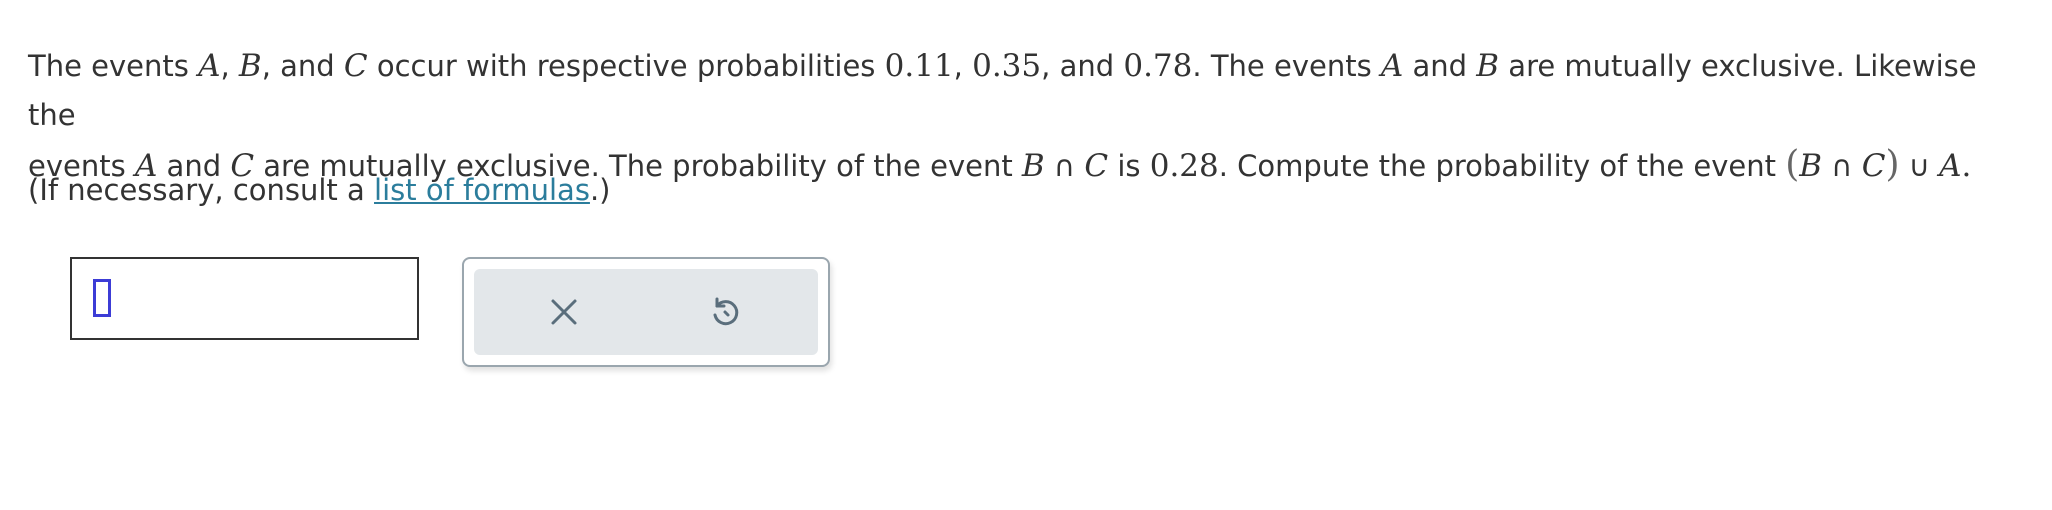 The image size is (2052, 510). Describe the element at coordinates (244, 298) in the screenshot. I see `answer-input` at that location.